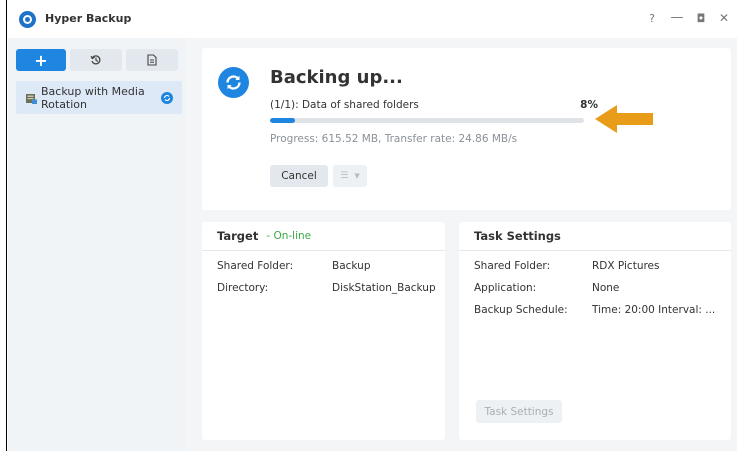 The image size is (737, 451). What do you see at coordinates (724, 18) in the screenshot?
I see `close-icon: ✕` at bounding box center [724, 18].